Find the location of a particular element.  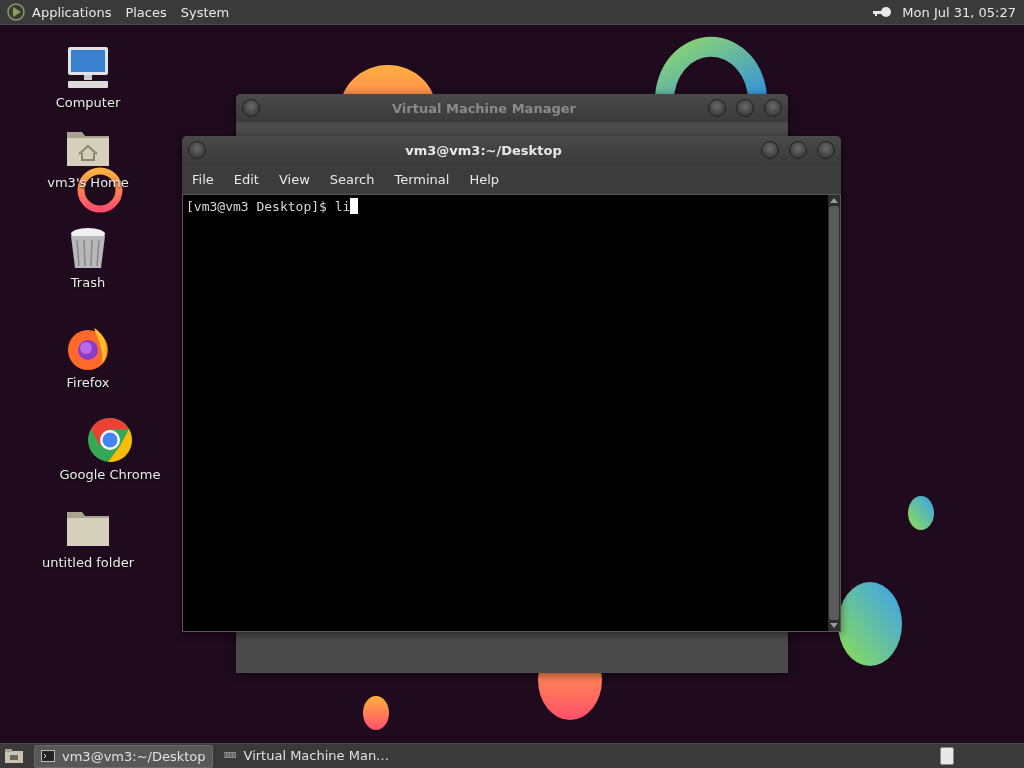

server-icon is located at coordinates (229, 755).